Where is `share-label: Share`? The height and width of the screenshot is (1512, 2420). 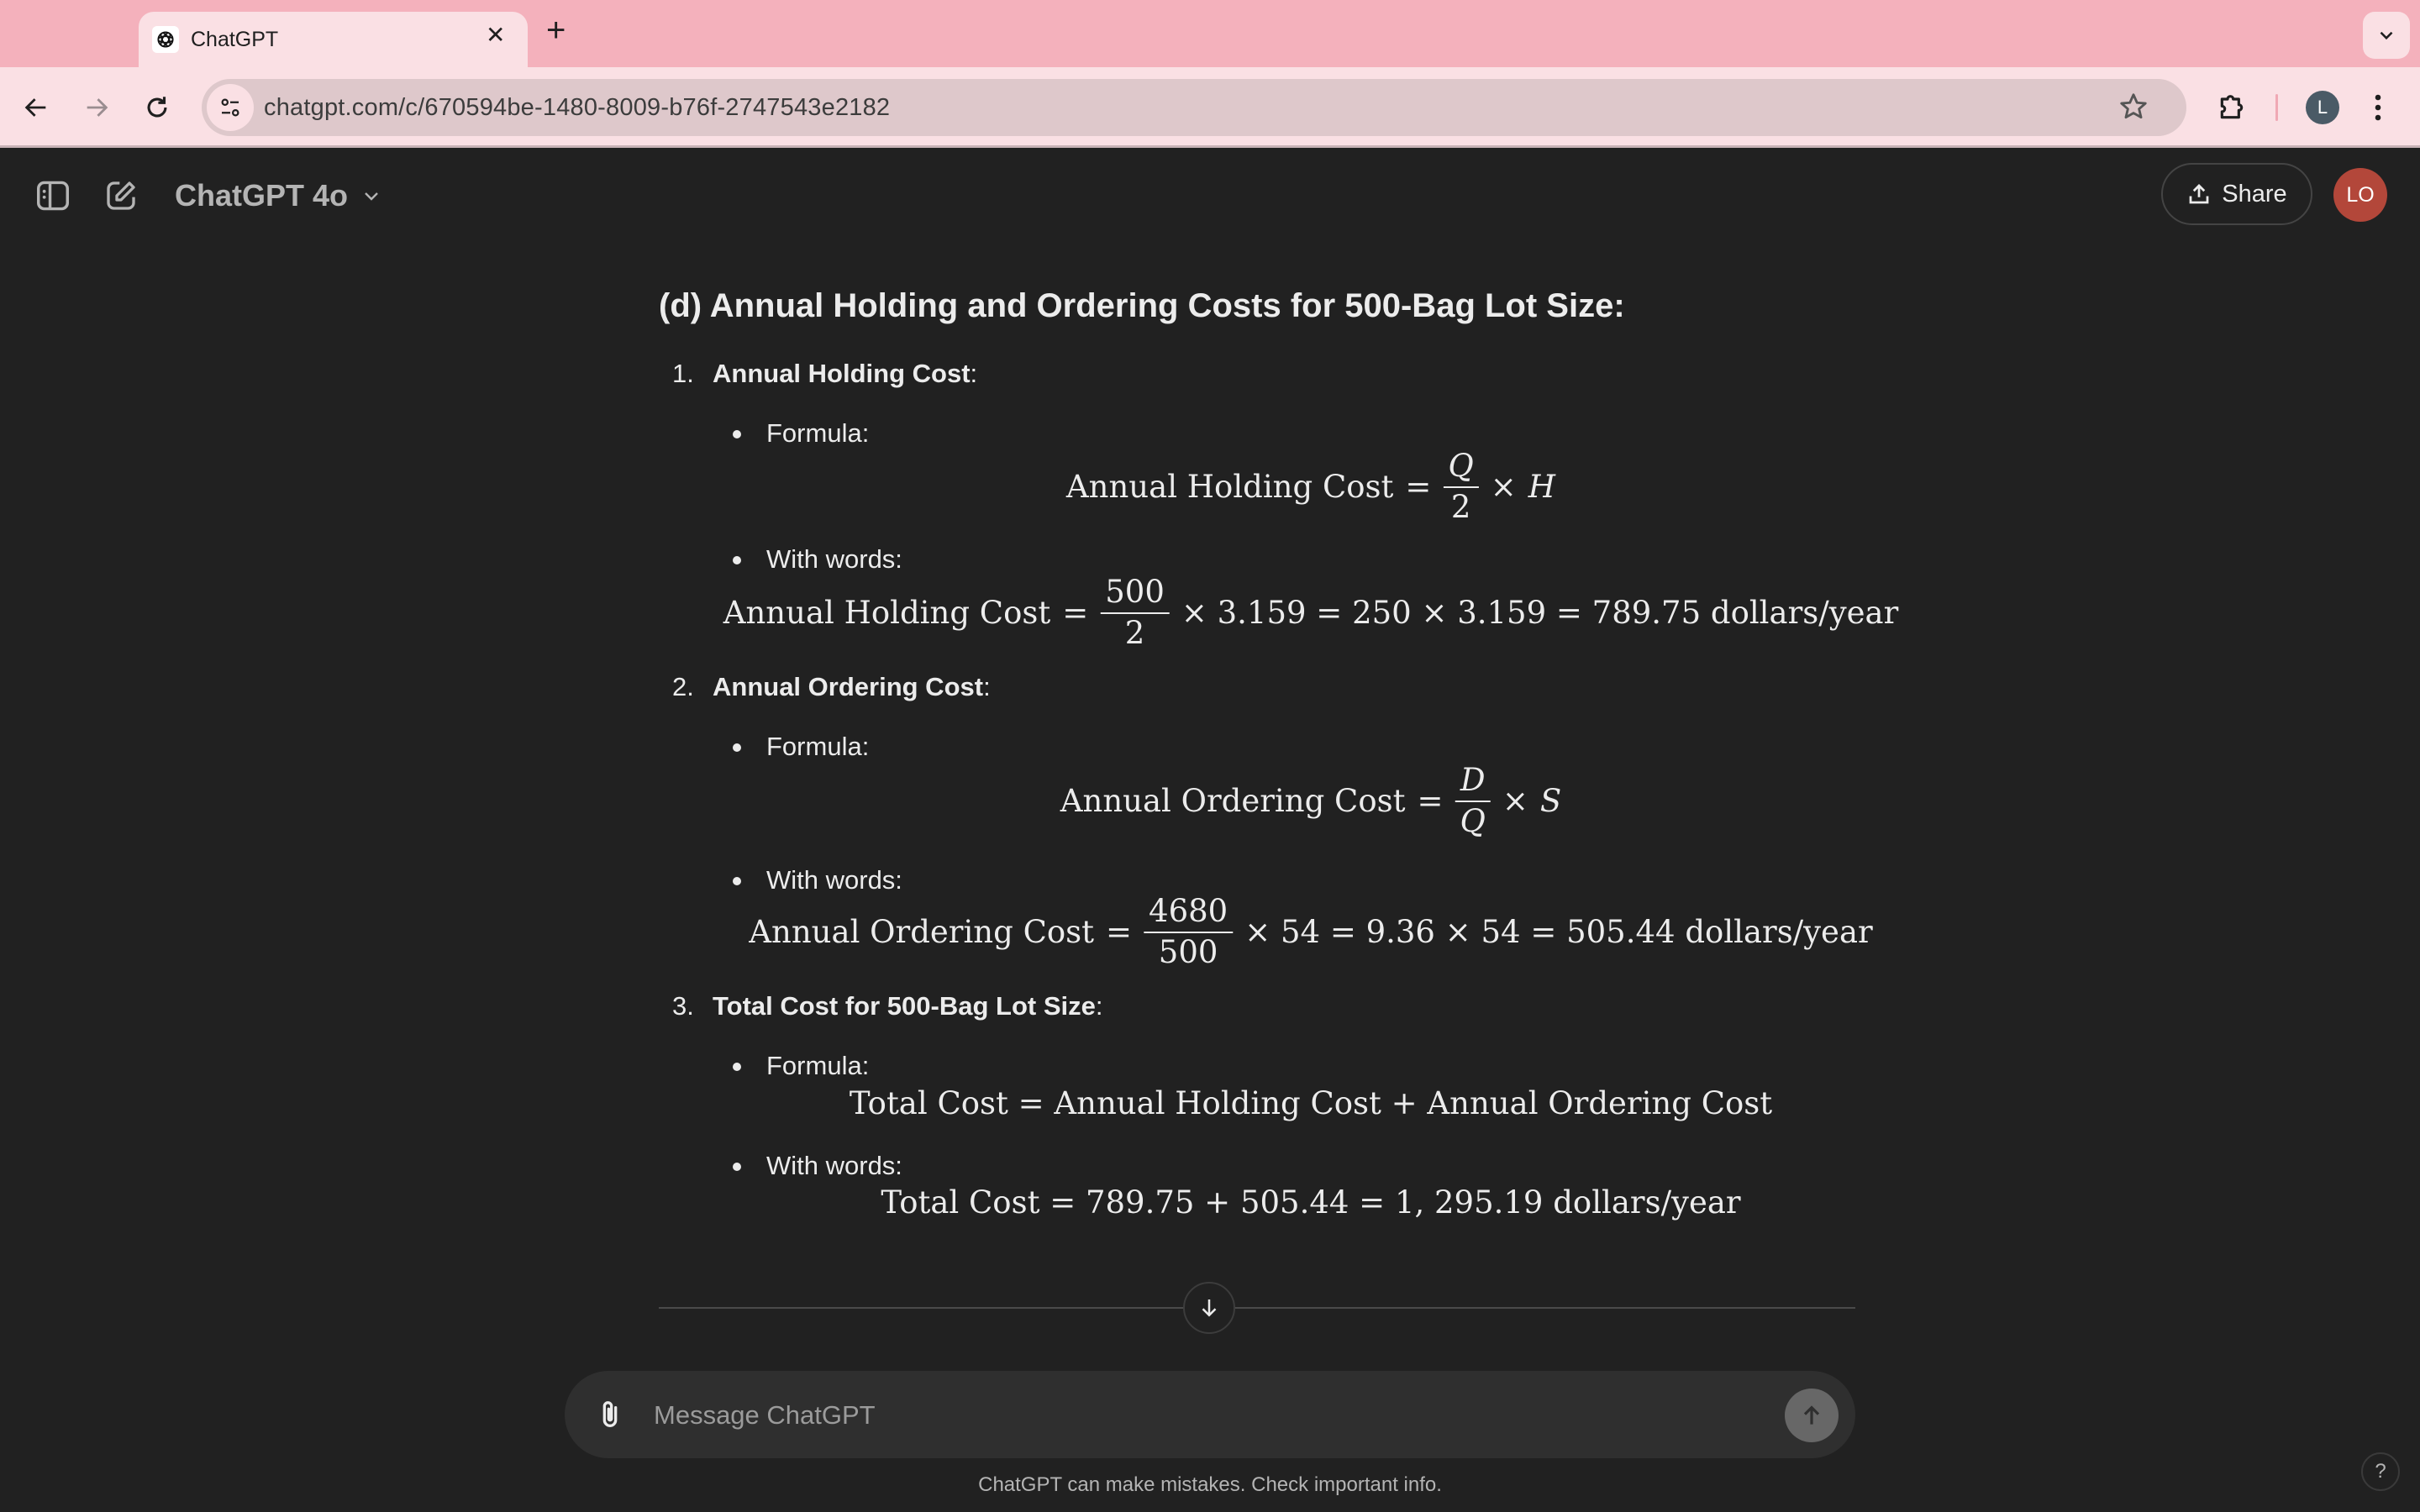
share-label: Share is located at coordinates (2254, 193).